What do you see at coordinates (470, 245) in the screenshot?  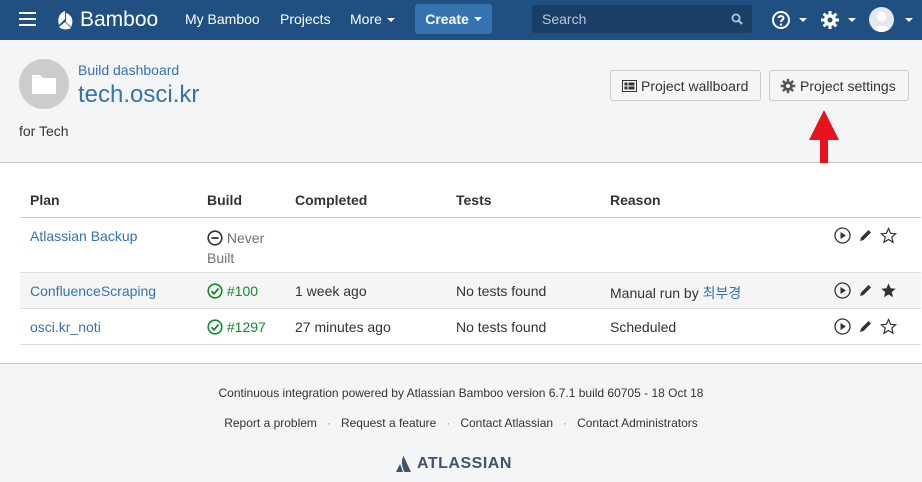 I see `table-row: Atlassian Backup Never Built` at bounding box center [470, 245].